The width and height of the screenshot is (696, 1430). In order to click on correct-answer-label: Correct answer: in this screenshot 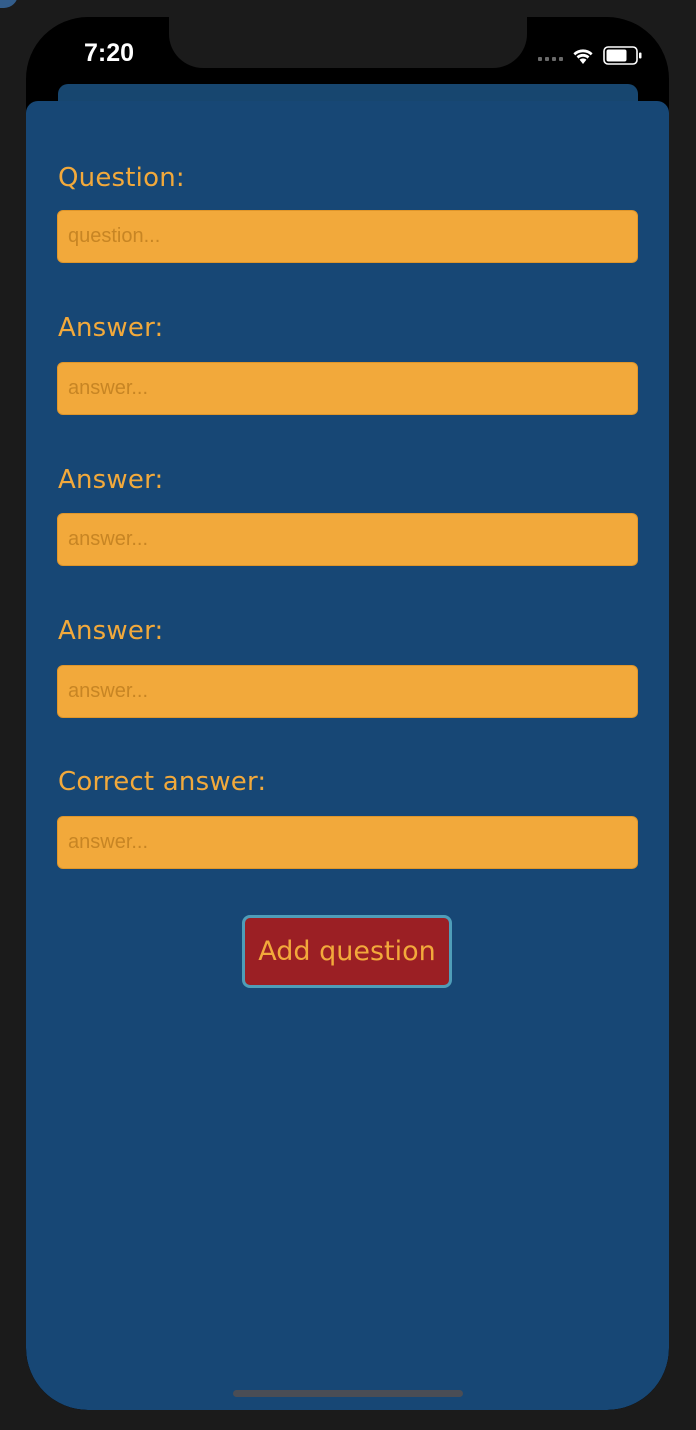, I will do `click(162, 782)`.